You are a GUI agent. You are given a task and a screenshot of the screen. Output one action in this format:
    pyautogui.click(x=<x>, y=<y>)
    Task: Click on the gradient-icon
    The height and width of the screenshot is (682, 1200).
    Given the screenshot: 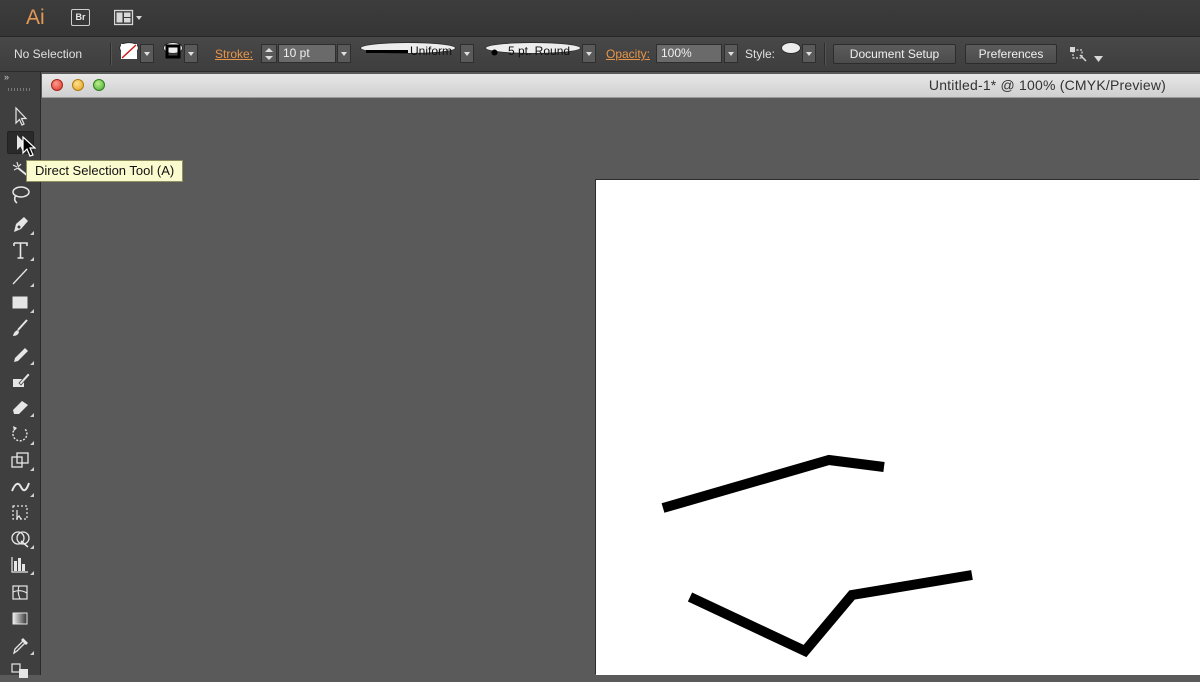 What is the action you would take?
    pyautogui.click(x=20, y=618)
    